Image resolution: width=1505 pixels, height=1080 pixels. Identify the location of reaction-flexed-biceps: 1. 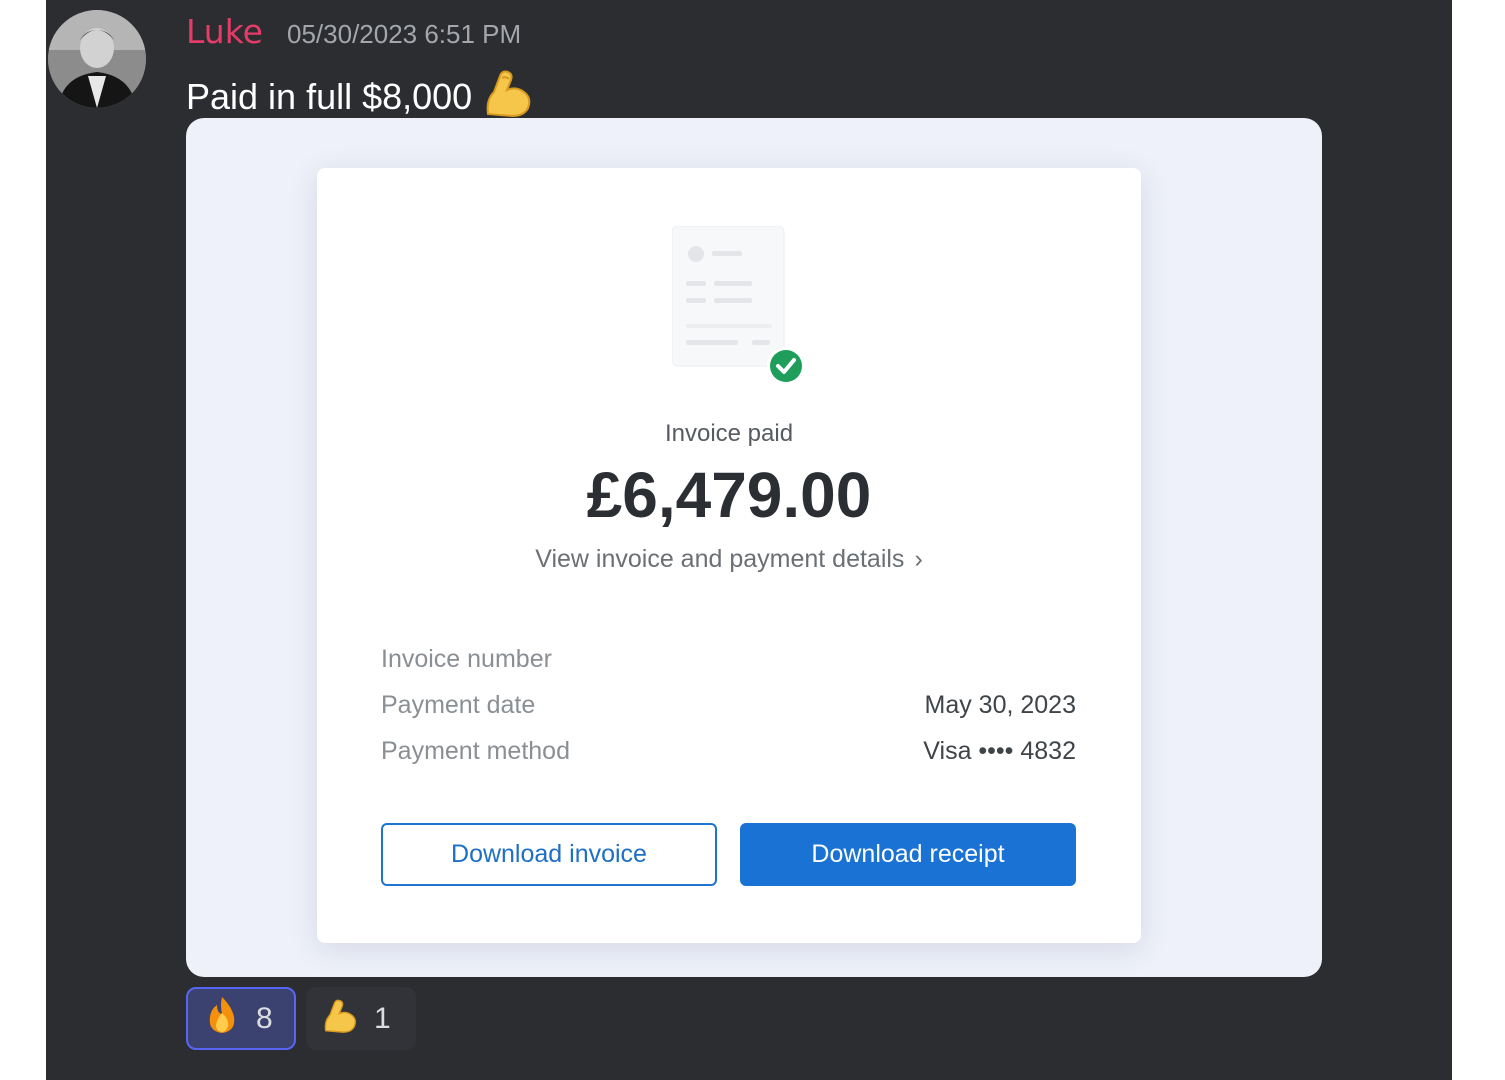
(361, 1018).